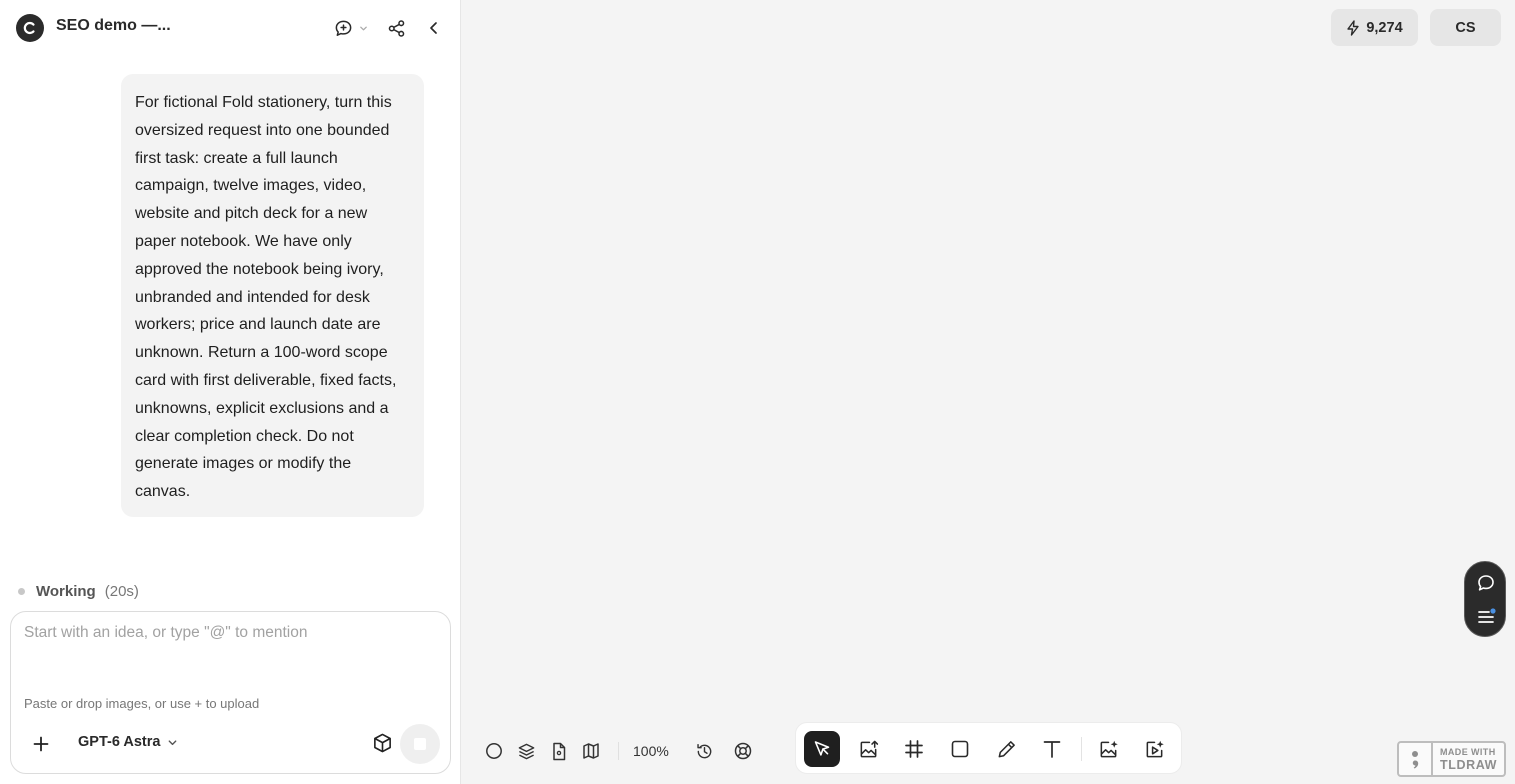 The height and width of the screenshot is (784, 1515). What do you see at coordinates (1469, 764) in the screenshot?
I see `watermark-line2: TLDRAW` at bounding box center [1469, 764].